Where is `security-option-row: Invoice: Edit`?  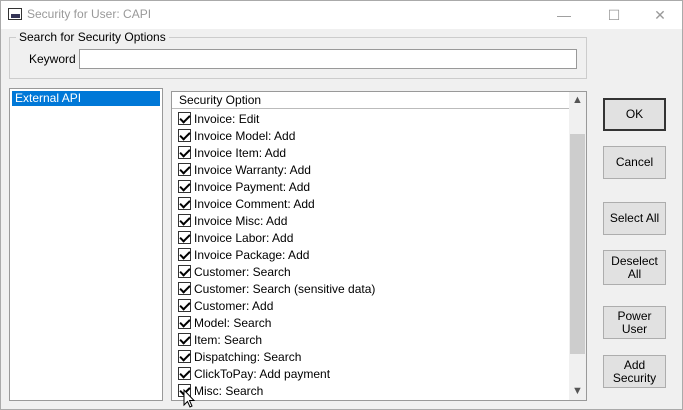
security-option-row: Invoice: Edit is located at coordinates (218, 118).